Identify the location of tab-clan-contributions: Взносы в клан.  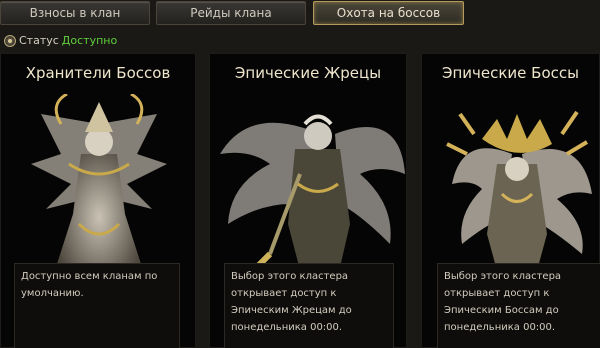
(75, 13).